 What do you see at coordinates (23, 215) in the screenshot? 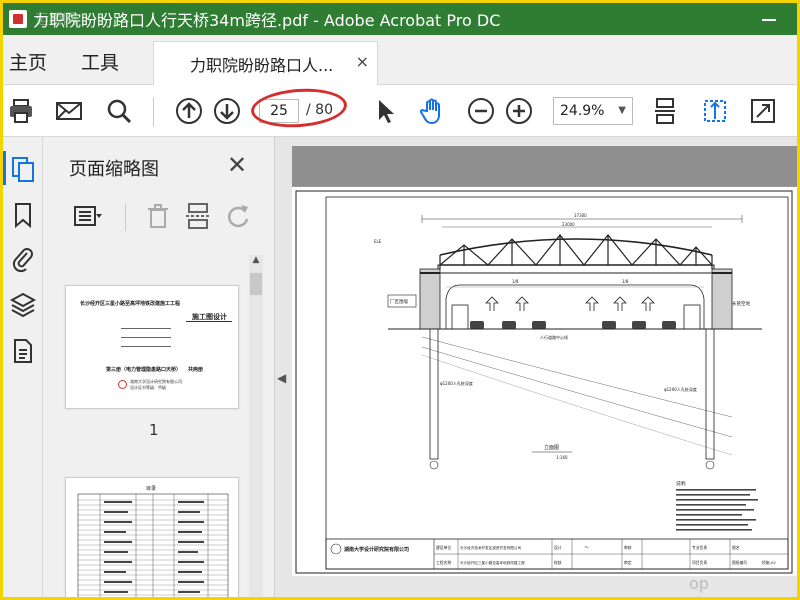
I see `bookmark-icon` at bounding box center [23, 215].